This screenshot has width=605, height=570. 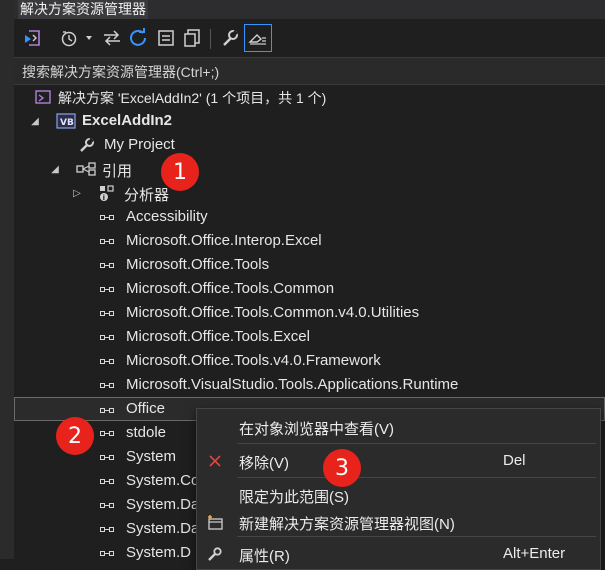 I want to click on svg-text: VB, so click(x=67, y=123).